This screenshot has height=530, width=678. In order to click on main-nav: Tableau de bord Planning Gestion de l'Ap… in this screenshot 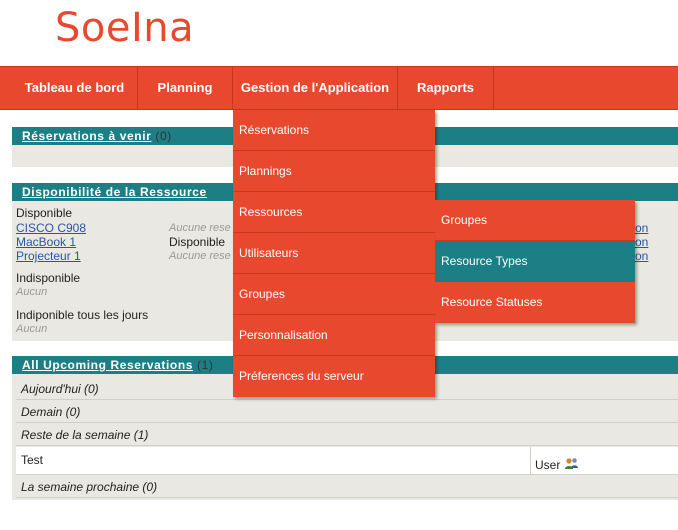, I will do `click(339, 88)`.